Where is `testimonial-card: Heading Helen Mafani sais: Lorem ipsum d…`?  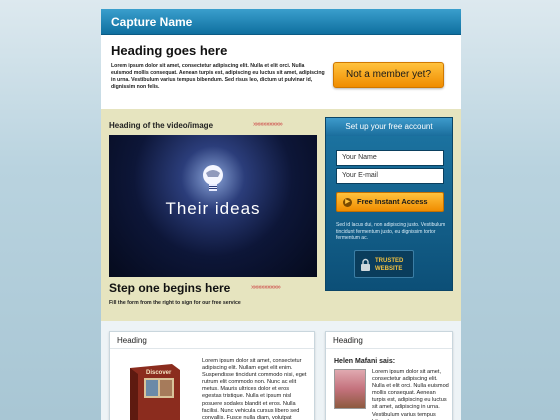 testimonial-card: Heading Helen Mafani sais: Lorem ipsum d… is located at coordinates (389, 375).